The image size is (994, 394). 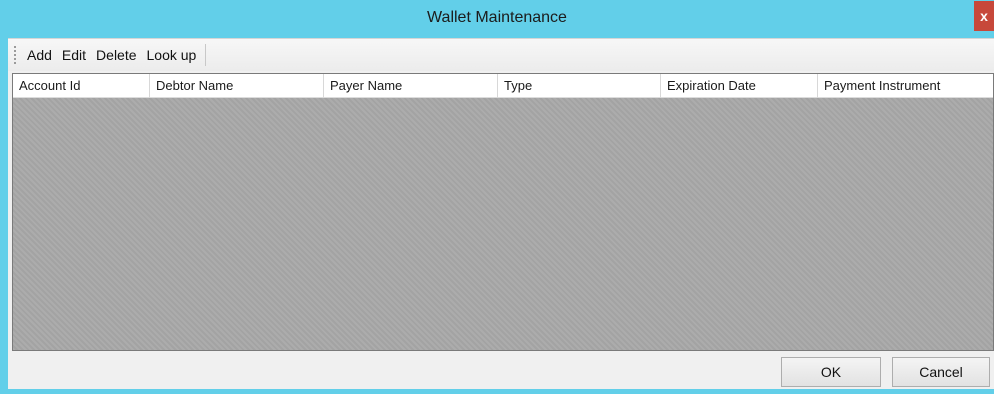 What do you see at coordinates (941, 372) in the screenshot?
I see `cancel-button: Cancel` at bounding box center [941, 372].